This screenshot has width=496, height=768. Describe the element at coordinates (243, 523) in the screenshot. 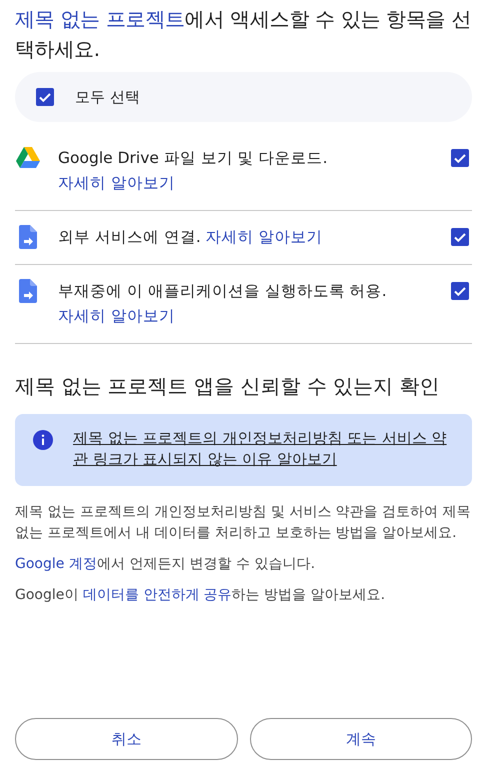

I see `description-text: 제목 없는 프로젝트의 개인정보처리방침 및 서비스 약관을 검토하여 제목 없는 프로젝트에서 내 데이터를 처리하고 보호하는 방법을 알아보세요.` at that location.